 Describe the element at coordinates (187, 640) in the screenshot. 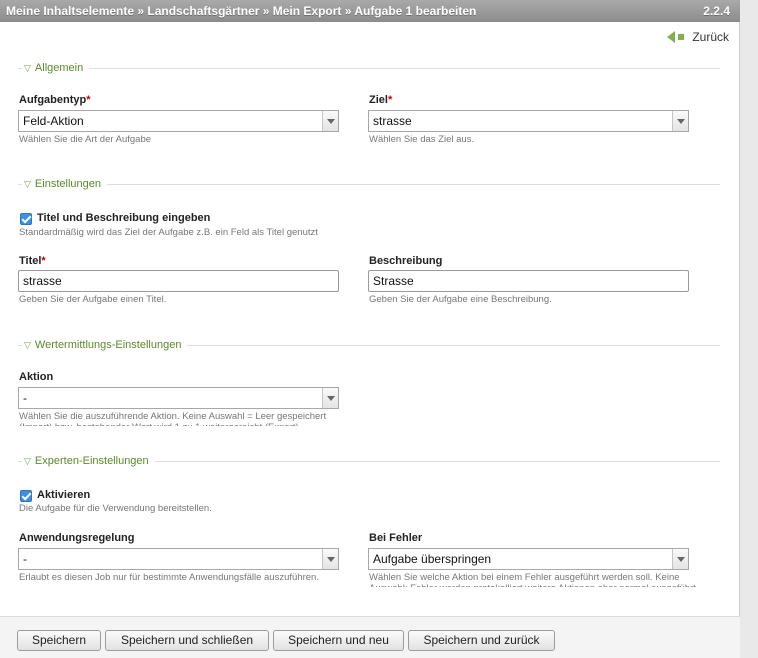

I see `save-close-button: Speichern und schließen` at that location.